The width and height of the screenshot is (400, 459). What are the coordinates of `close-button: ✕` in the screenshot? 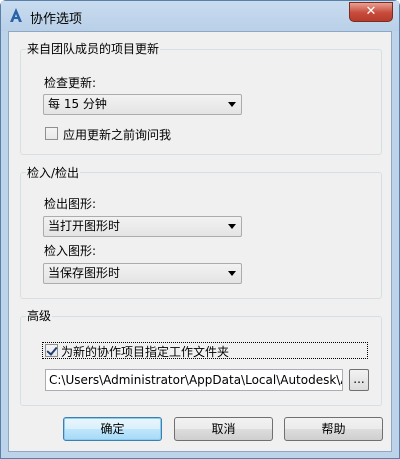 It's located at (371, 12).